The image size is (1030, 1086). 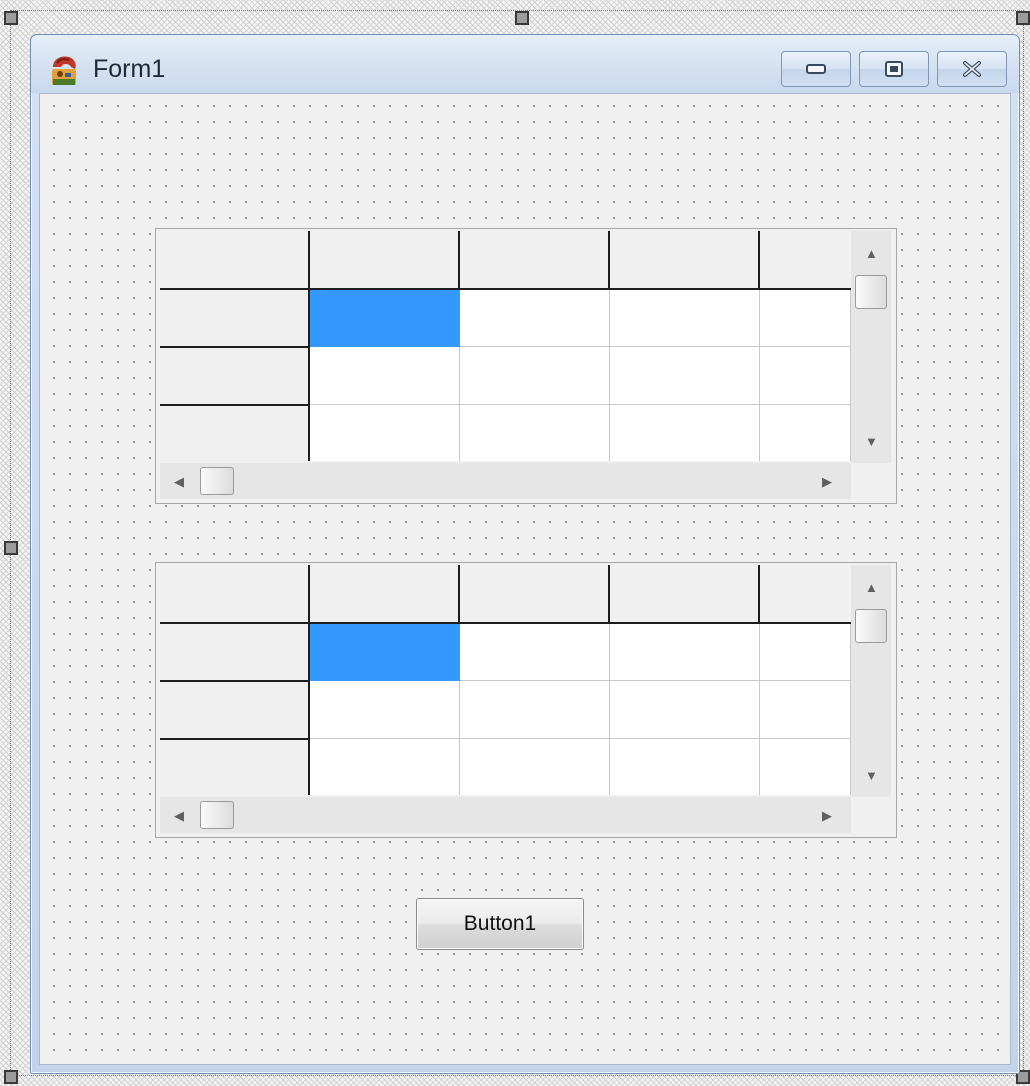 I want to click on resize-handle-top-center, so click(x=522, y=18).